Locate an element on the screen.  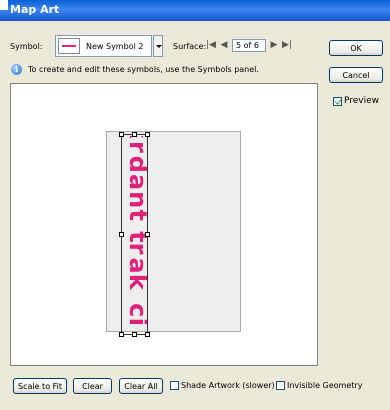
selection-handle-top is located at coordinates (134, 134).